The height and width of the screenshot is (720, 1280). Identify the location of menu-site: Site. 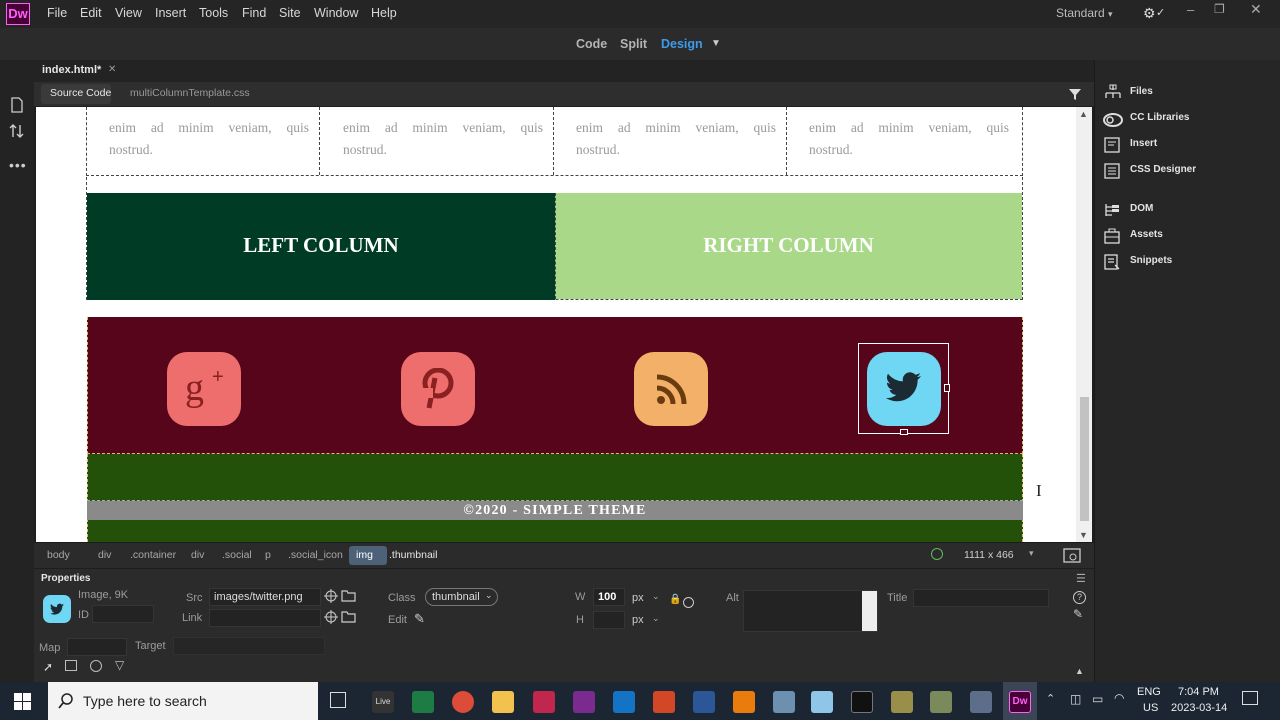
(290, 13).